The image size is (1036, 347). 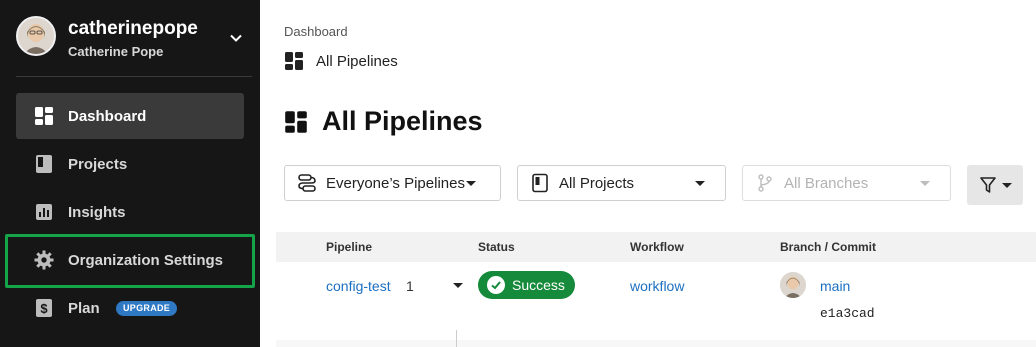 I want to click on user-menu: catherinepope Catherine Pope, so click(x=134, y=38).